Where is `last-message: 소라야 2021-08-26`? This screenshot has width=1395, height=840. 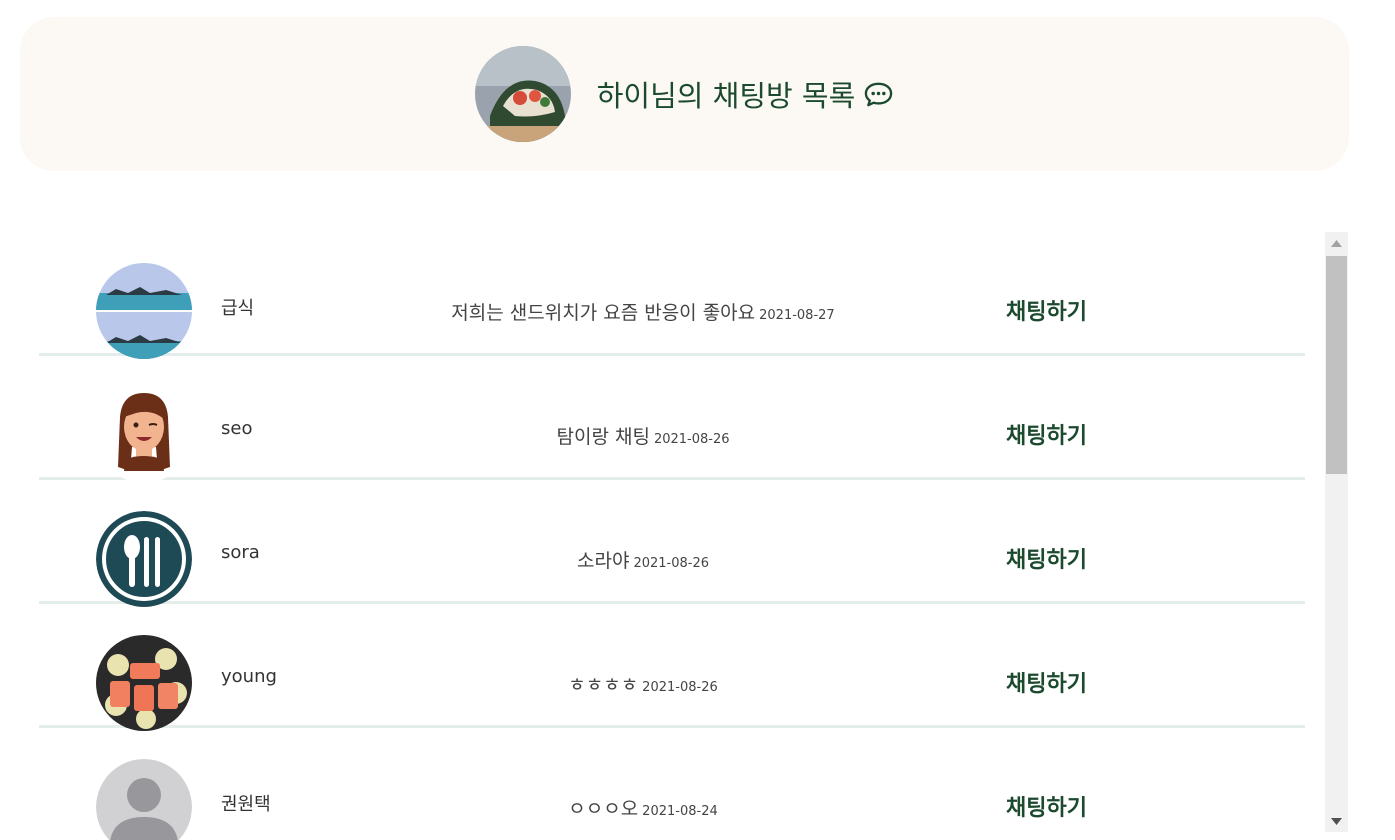 last-message: 소라야 2021-08-26 is located at coordinates (643, 559).